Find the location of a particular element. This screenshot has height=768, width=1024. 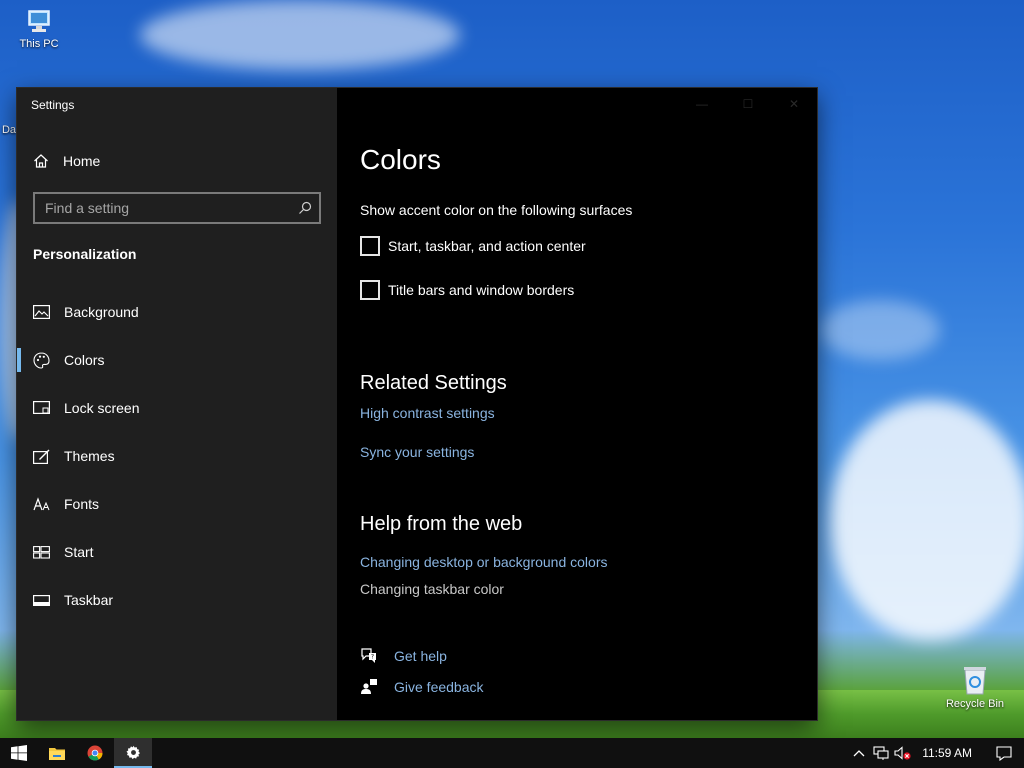

sidebar-item-background: Background is located at coordinates (177, 312).